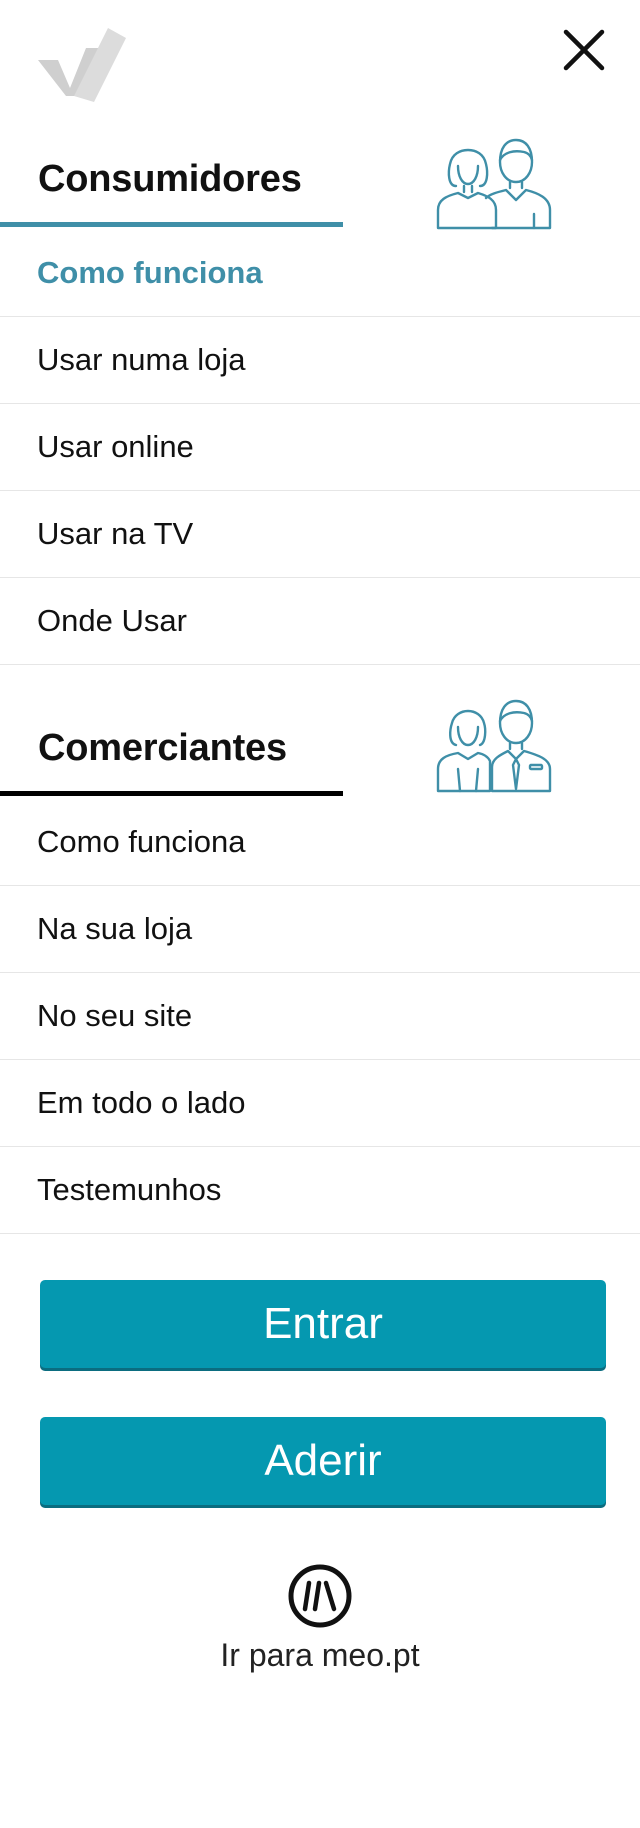 Image resolution: width=640 pixels, height=1828 pixels. What do you see at coordinates (320, 621) in the screenshot?
I see `menu-item-consumers-onde-usar: Onde Usar` at bounding box center [320, 621].